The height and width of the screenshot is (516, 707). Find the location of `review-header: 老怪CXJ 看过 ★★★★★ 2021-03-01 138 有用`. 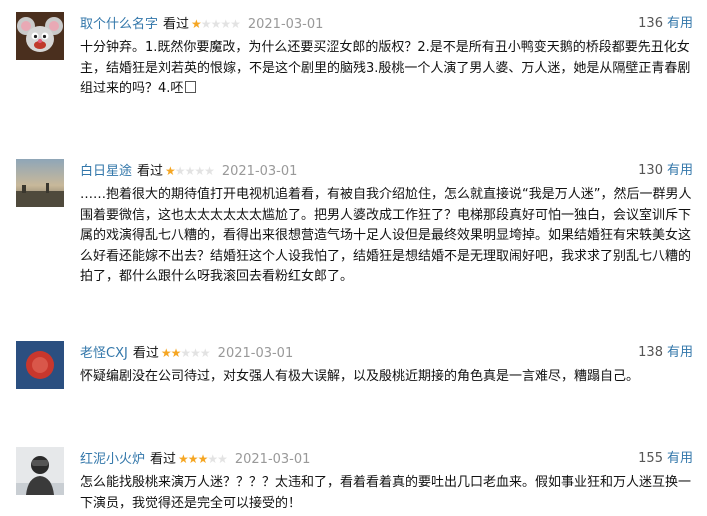

review-header: 老怪CXJ 看过 ★★★★★ 2021-03-01 138 有用 is located at coordinates (386, 353).